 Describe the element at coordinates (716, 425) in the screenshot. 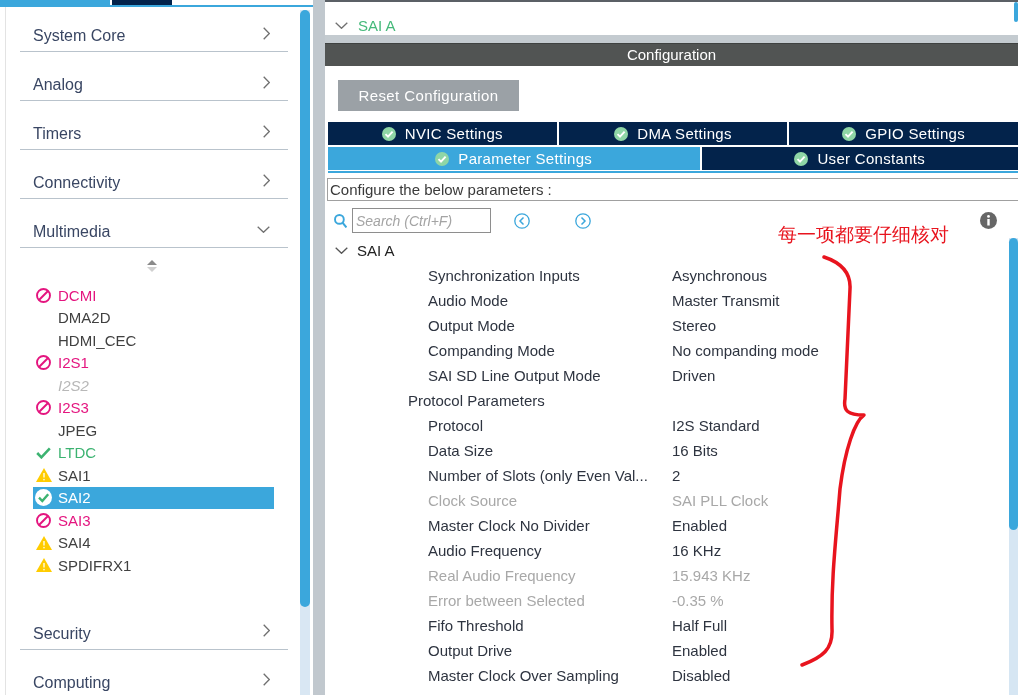

I see `parameter-value: I2S Standard` at that location.